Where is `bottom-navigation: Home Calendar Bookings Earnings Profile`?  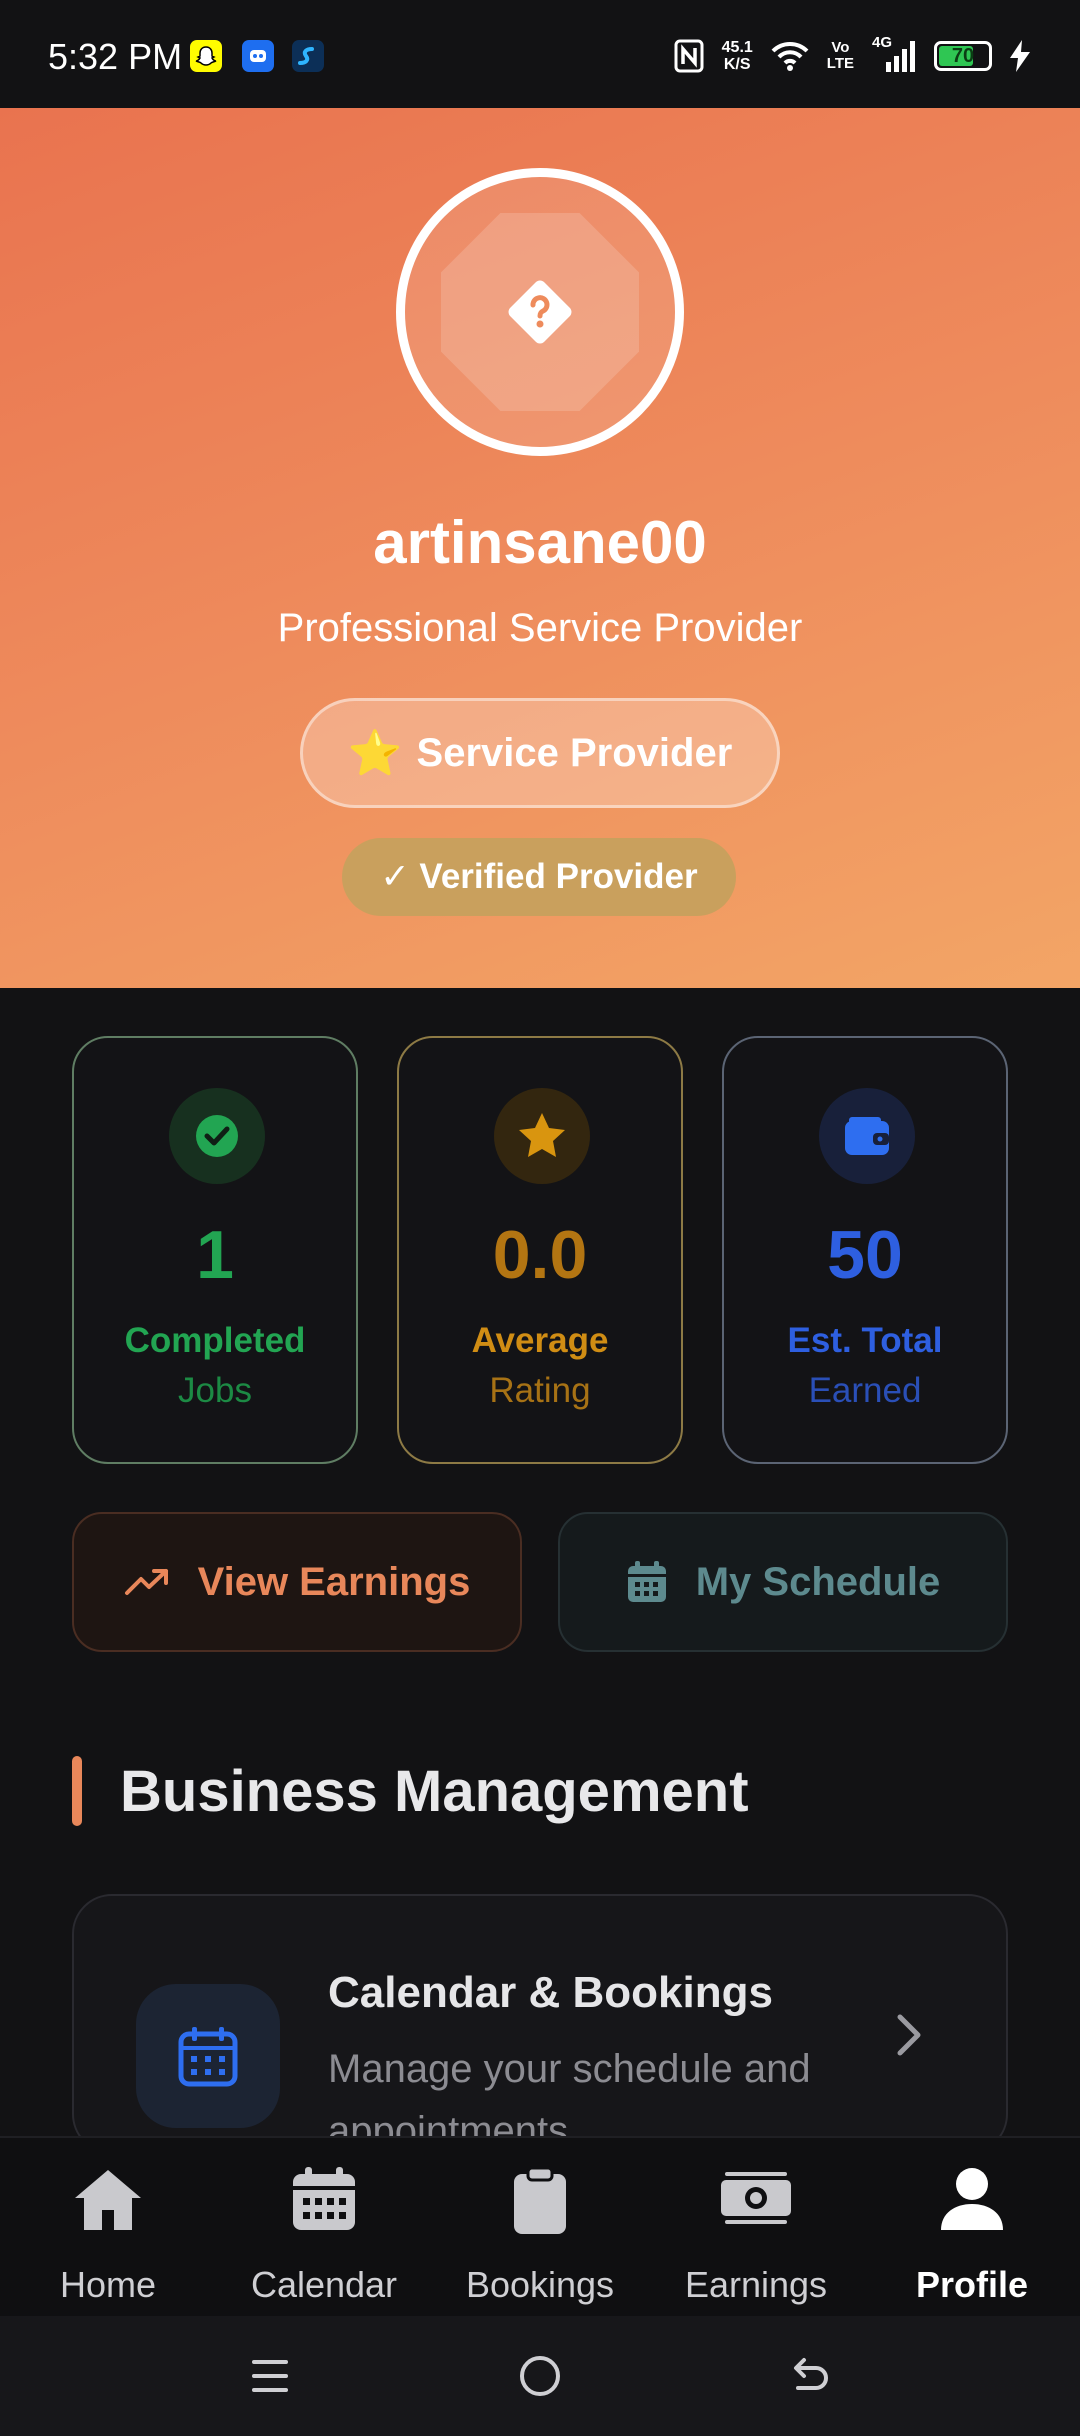 bottom-navigation: Home Calendar Bookings Earnings Profile is located at coordinates (540, 2226).